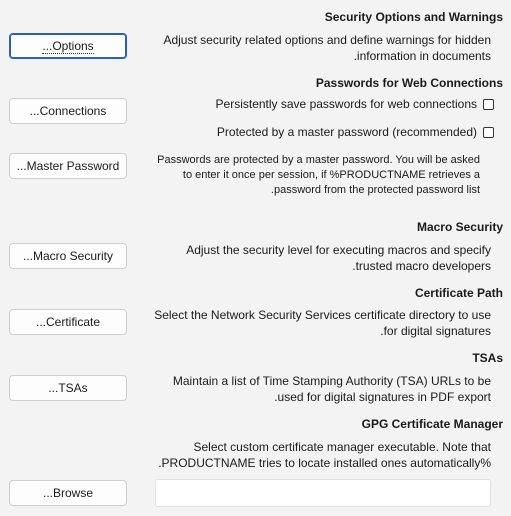  Describe the element at coordinates (413, 17) in the screenshot. I see `security-options-heading: Security Options and Warnings` at that location.